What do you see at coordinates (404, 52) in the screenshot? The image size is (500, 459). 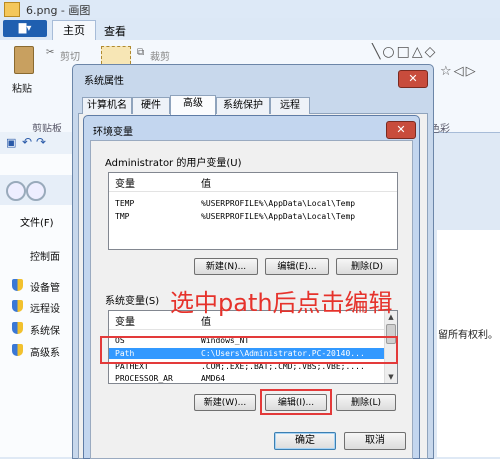 I see `shapes-icon: ╲○□△◇` at bounding box center [404, 52].